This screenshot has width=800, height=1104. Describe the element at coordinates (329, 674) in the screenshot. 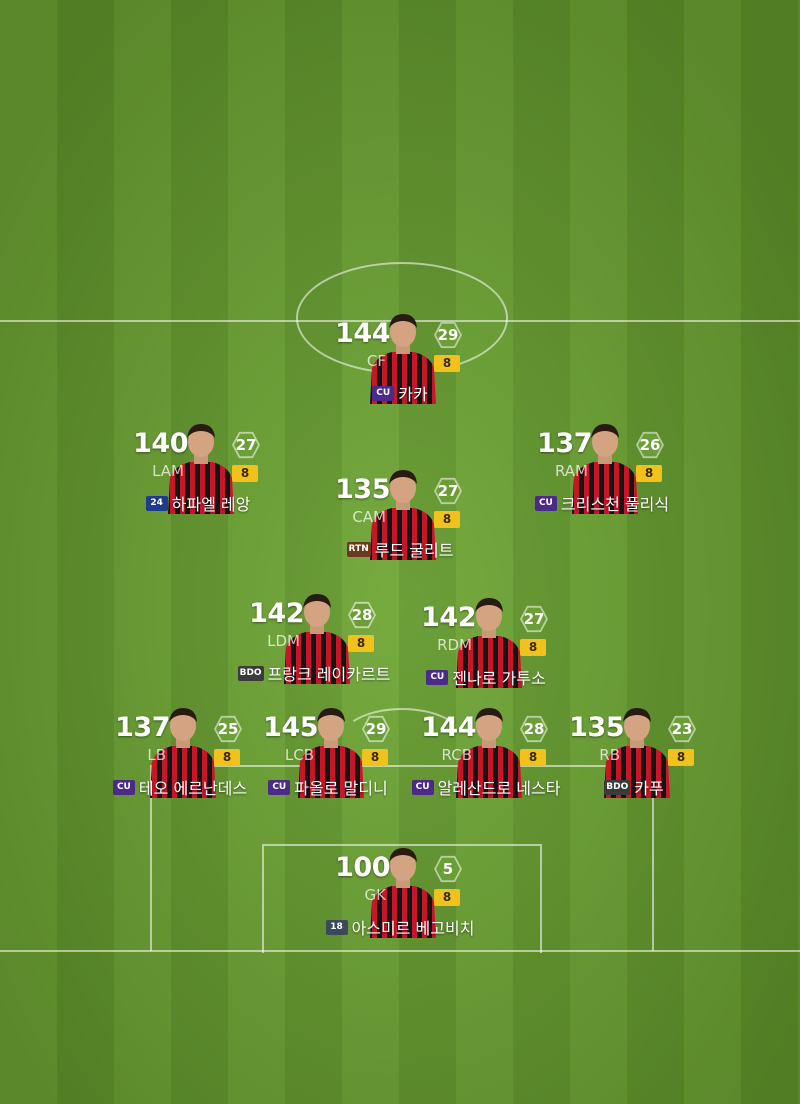

I see `player-name: 프랑크 레이카르트` at that location.